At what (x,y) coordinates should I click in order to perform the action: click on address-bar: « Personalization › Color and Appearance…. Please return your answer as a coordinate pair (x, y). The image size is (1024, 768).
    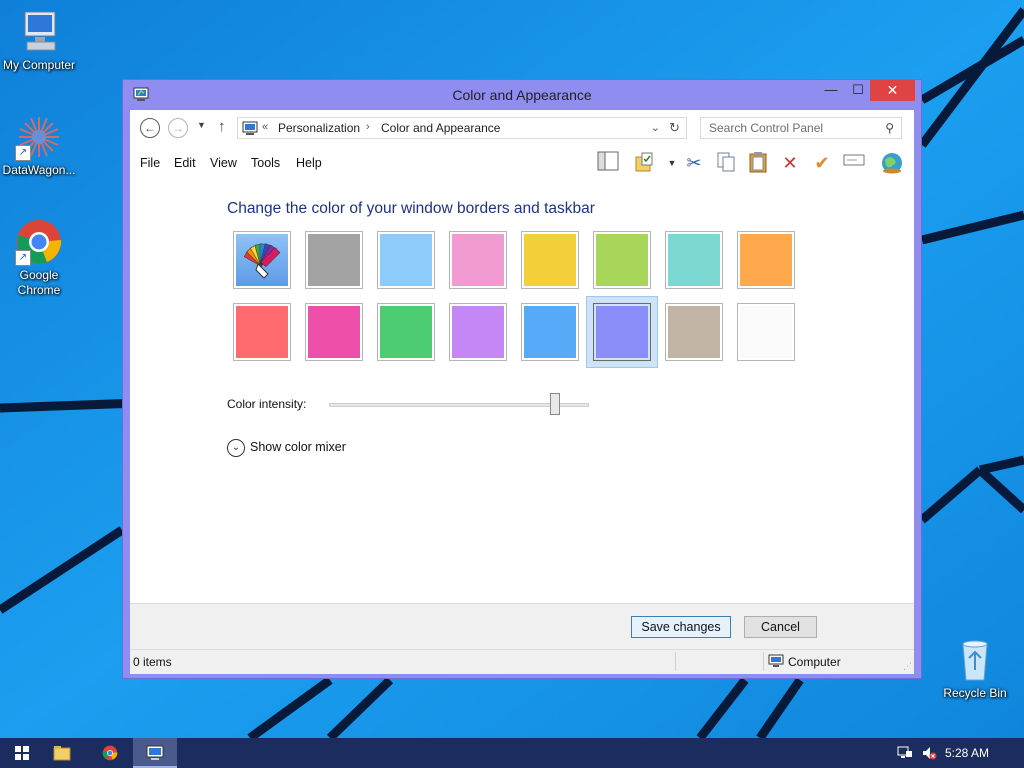
    Looking at the image, I should click on (462, 128).